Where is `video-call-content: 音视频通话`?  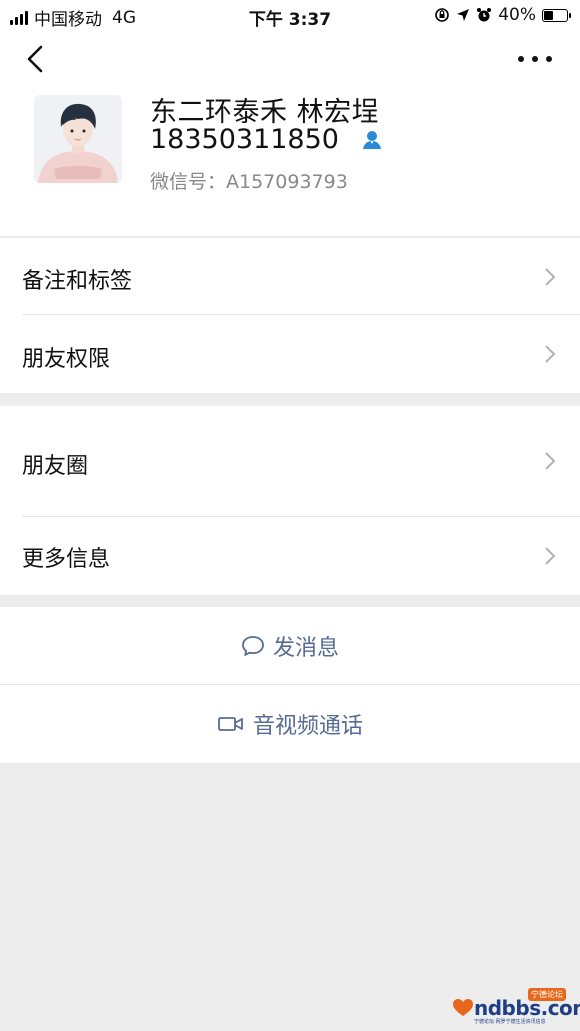
video-call-content: 音视频通话 is located at coordinates (290, 724).